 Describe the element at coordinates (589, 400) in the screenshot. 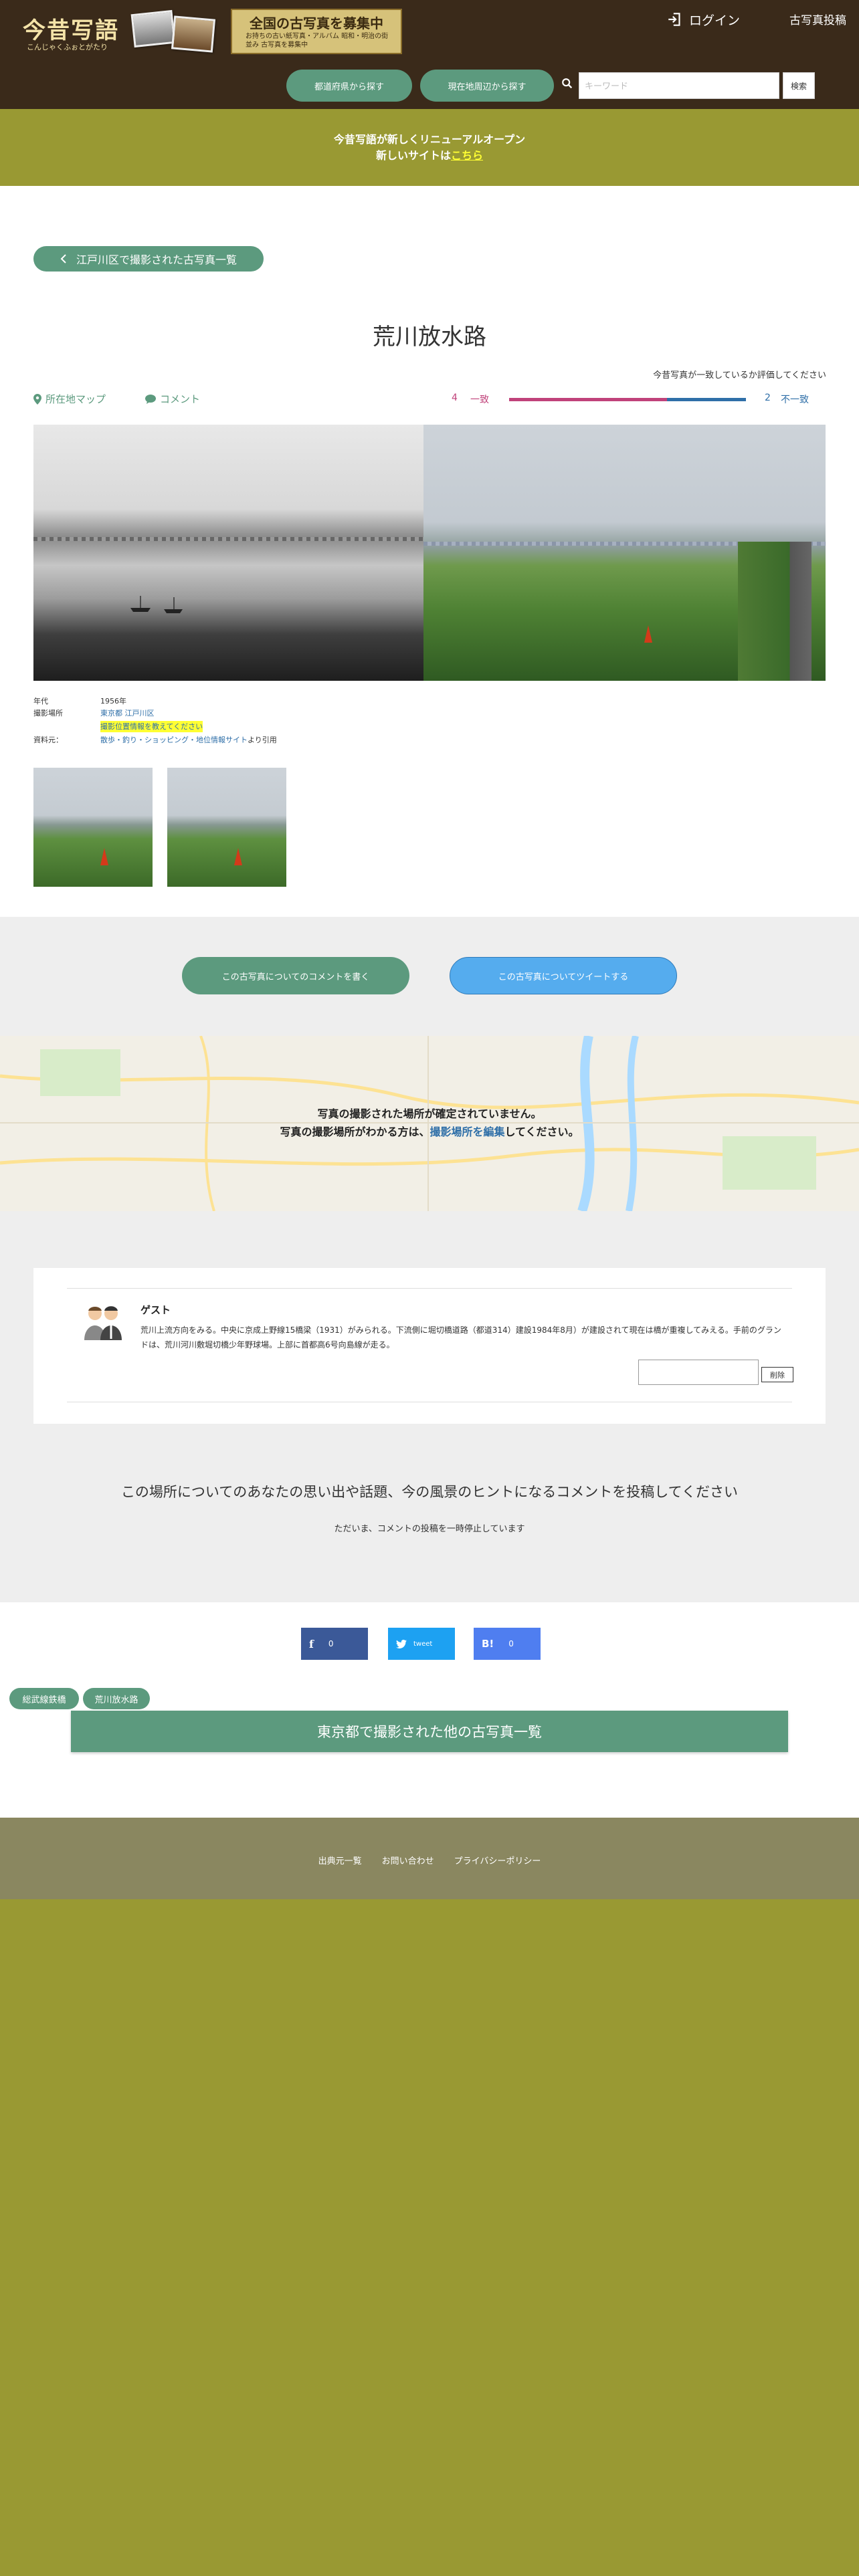

I see `rating-bar-match-fill` at that location.